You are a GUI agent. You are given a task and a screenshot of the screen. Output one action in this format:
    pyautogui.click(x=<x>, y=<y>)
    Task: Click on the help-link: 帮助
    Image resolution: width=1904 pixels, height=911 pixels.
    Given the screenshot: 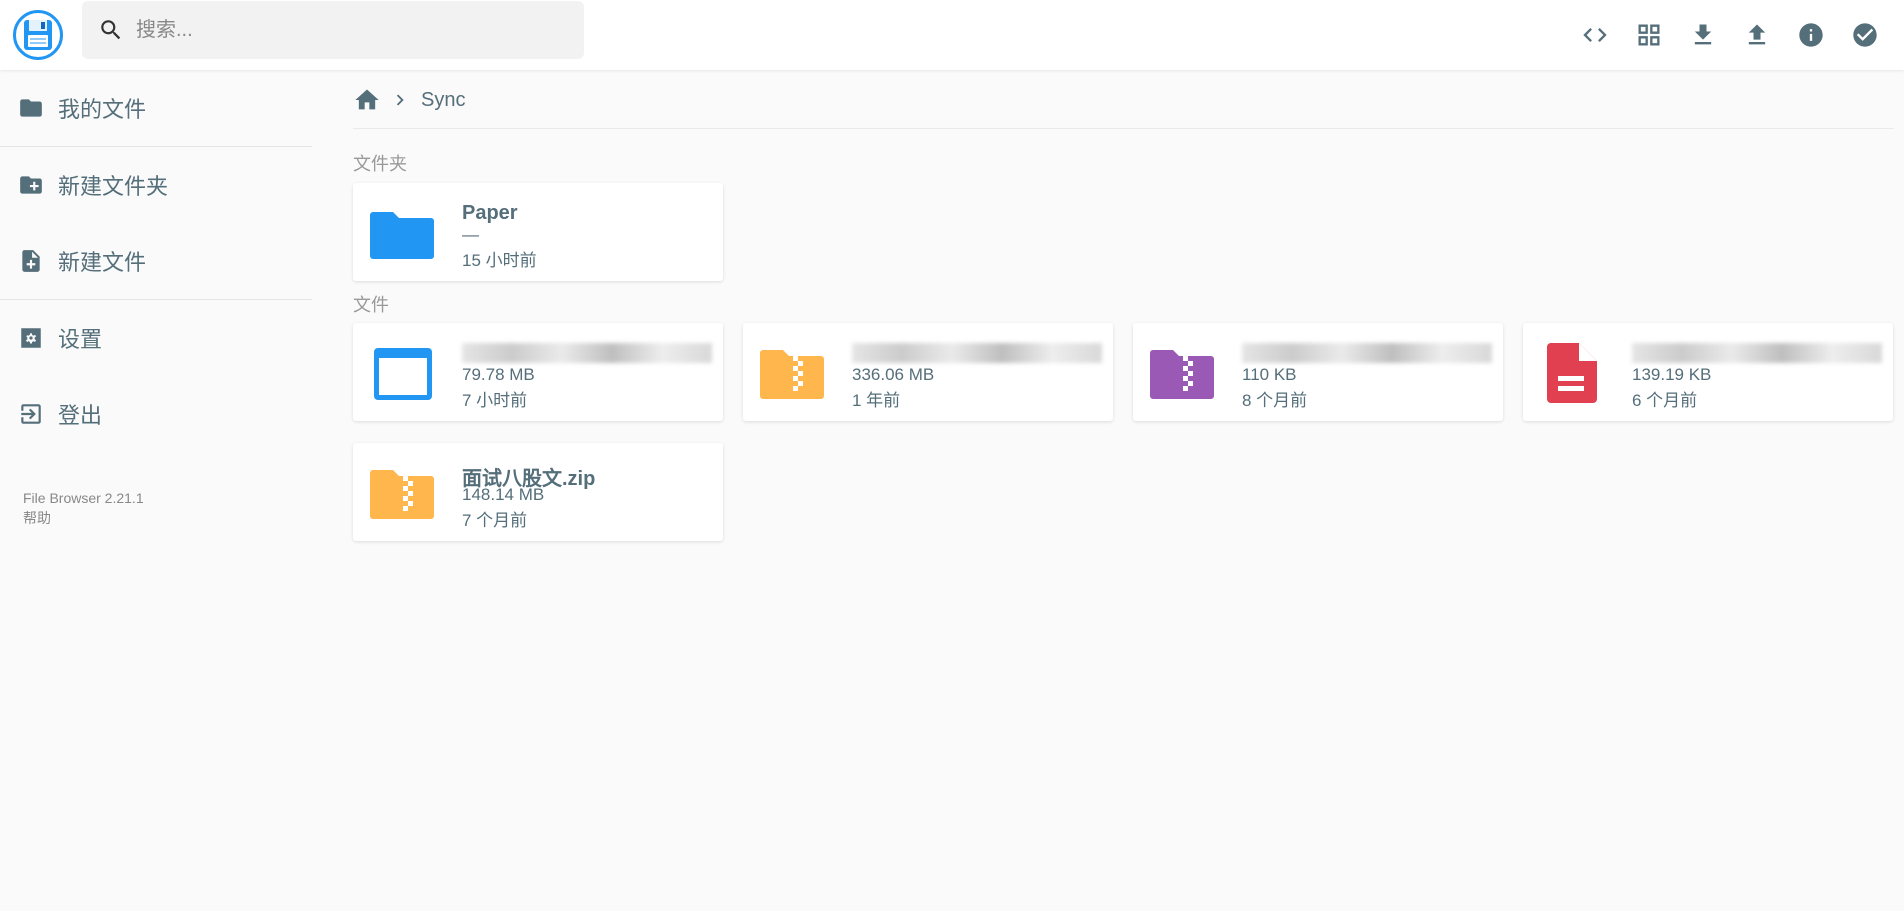 What is the action you would take?
    pyautogui.click(x=83, y=518)
    